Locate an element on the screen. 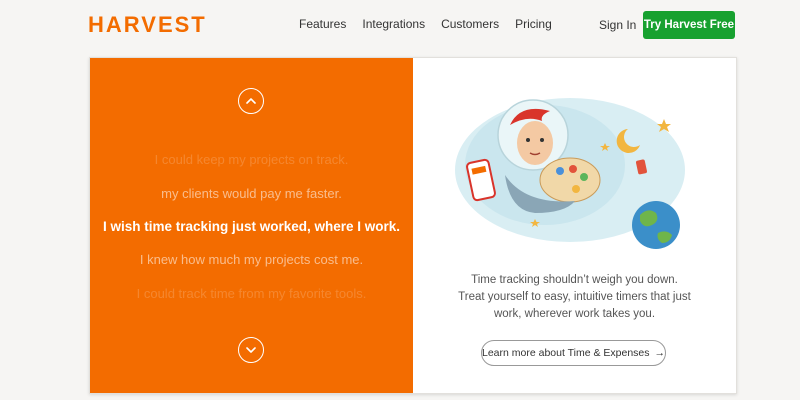 The width and height of the screenshot is (800, 400). carousel-prev-button is located at coordinates (251, 101).